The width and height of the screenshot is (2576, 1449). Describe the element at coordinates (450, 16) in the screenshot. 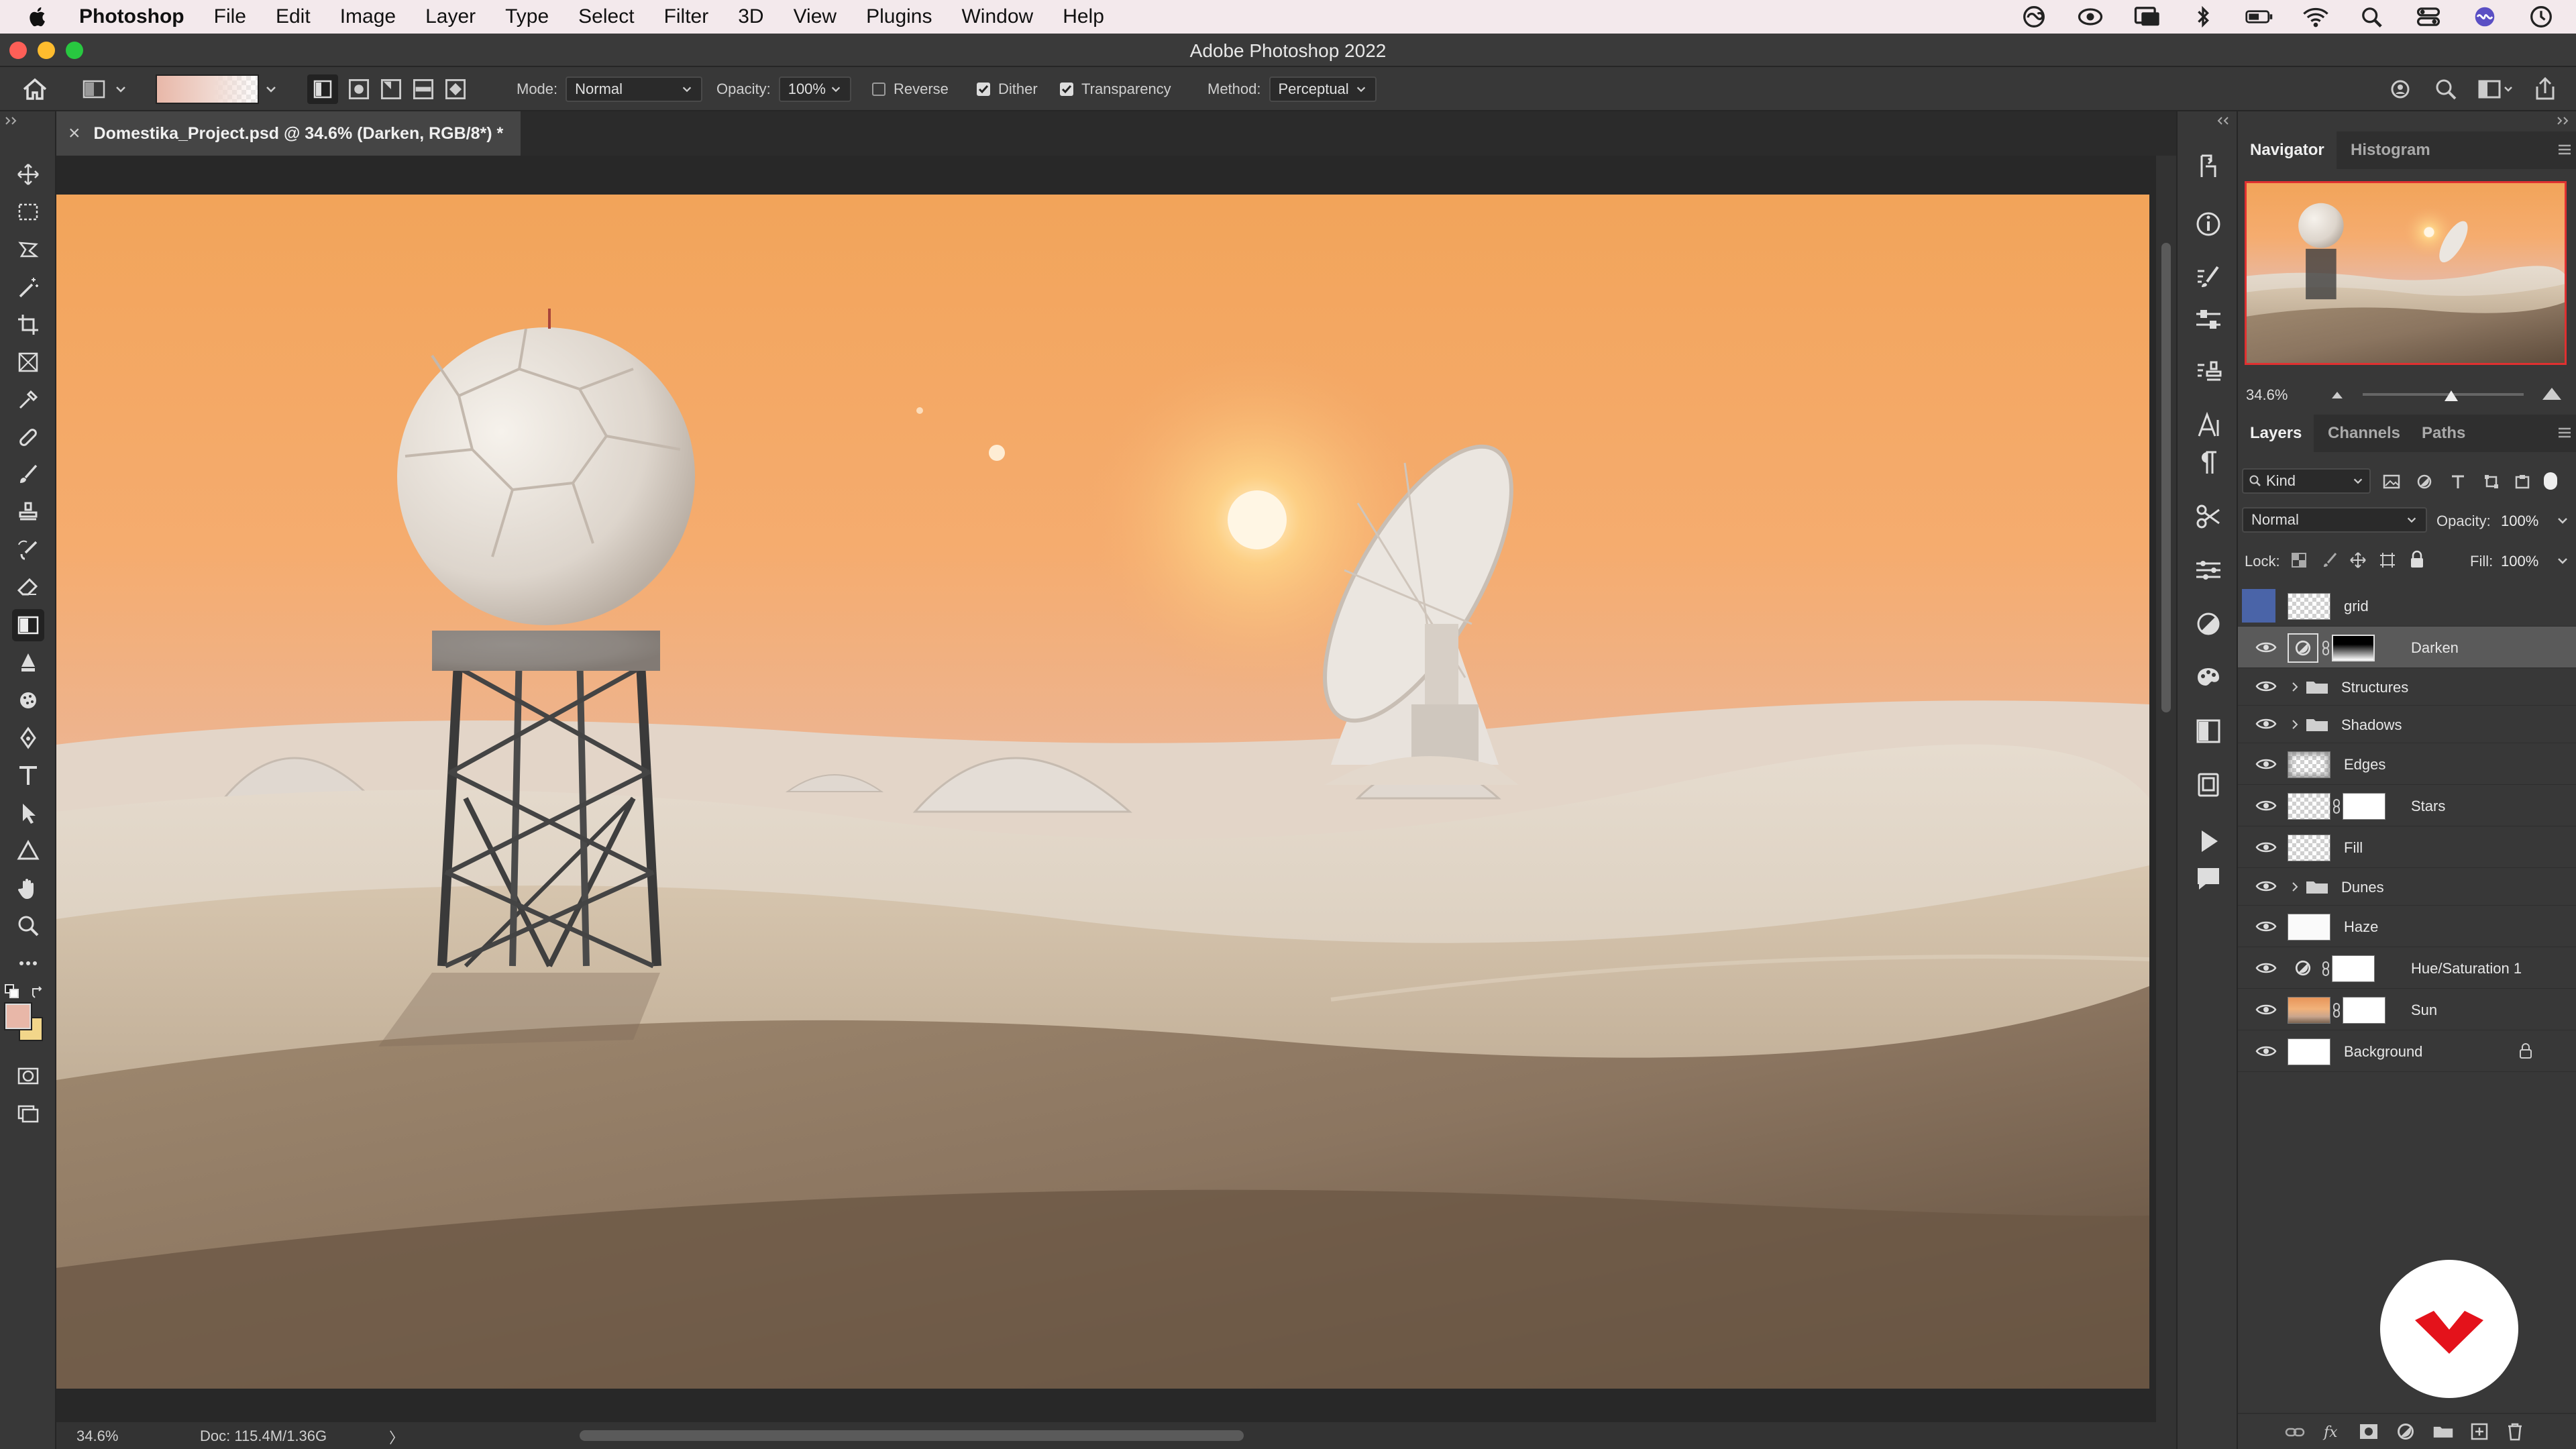

I see `menu-layer: Layer` at that location.